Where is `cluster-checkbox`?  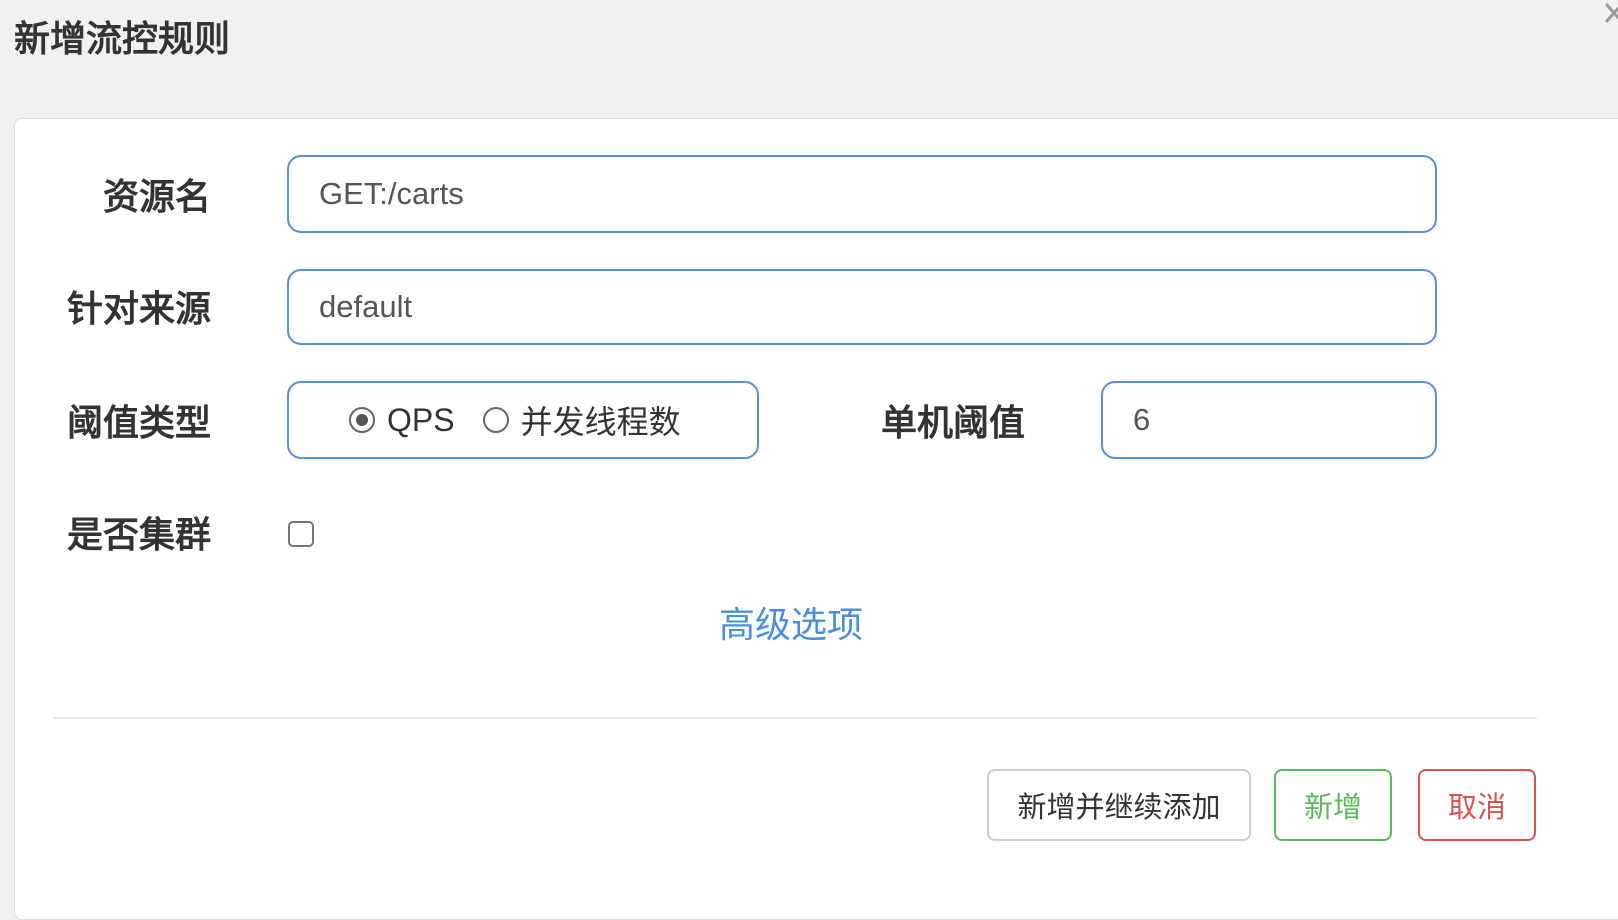
cluster-checkbox is located at coordinates (301, 534).